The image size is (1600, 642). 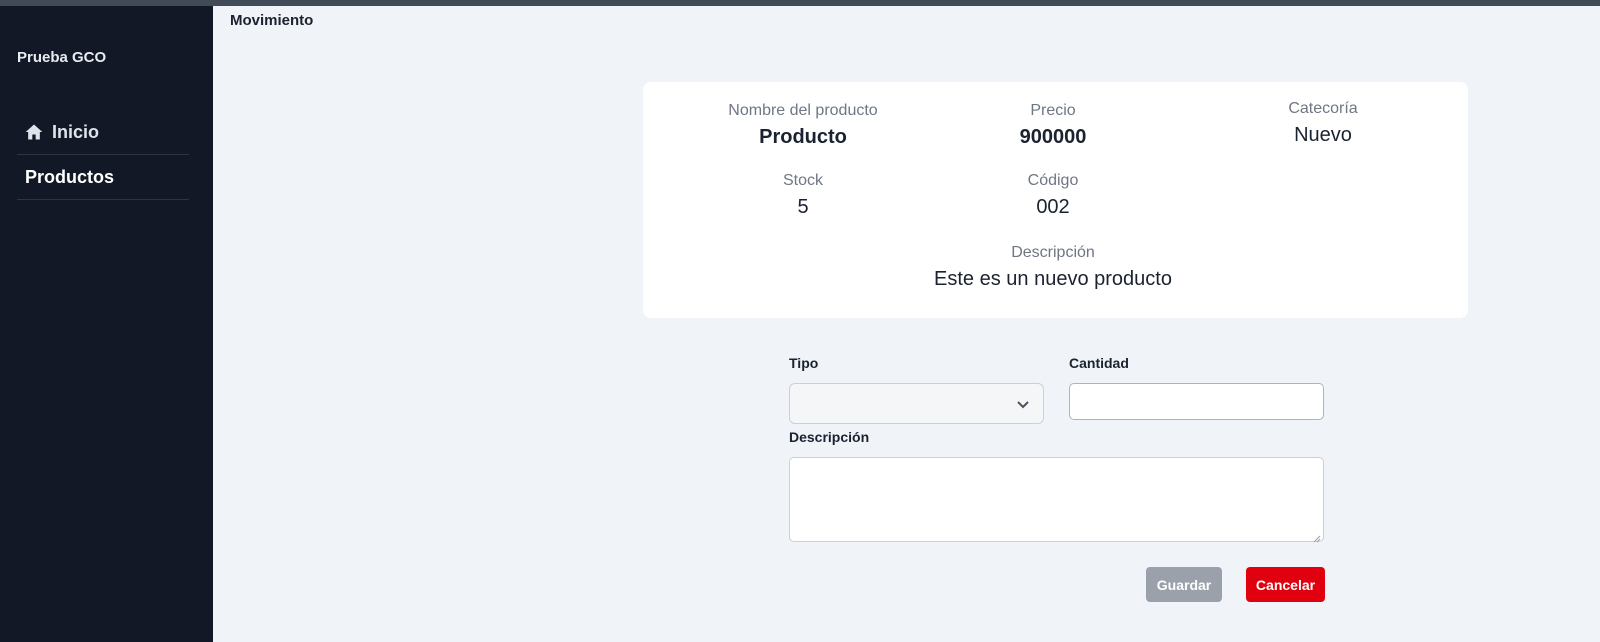 I want to click on quantity-label: Cantidad, so click(x=1099, y=363).